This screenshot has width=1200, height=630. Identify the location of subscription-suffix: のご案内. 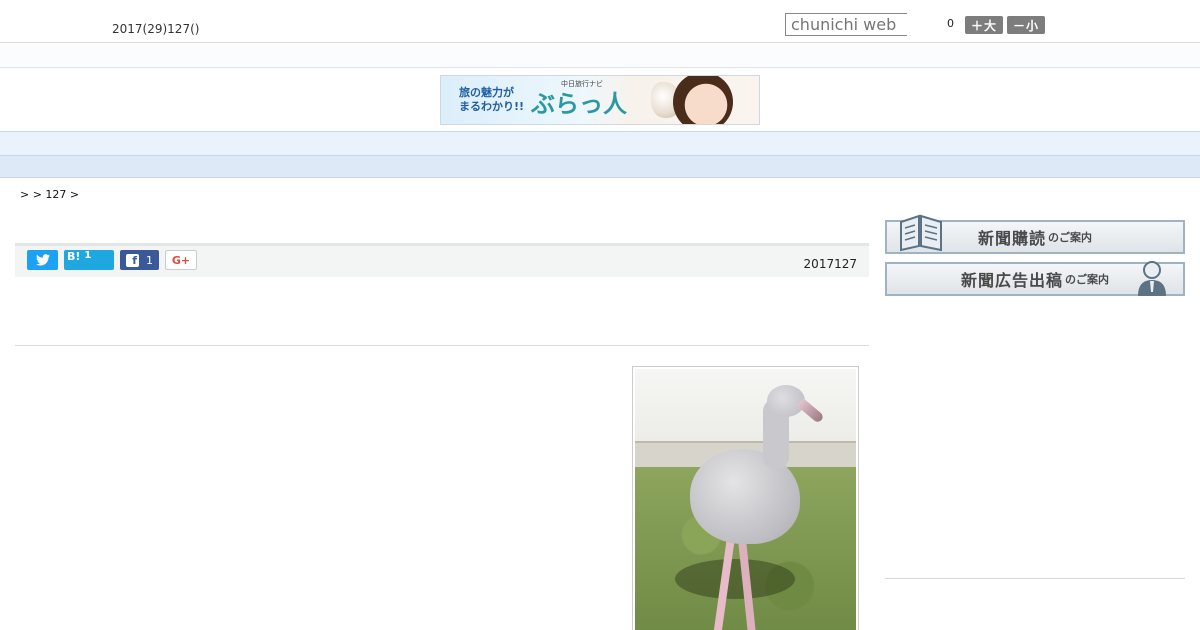
(1070, 237).